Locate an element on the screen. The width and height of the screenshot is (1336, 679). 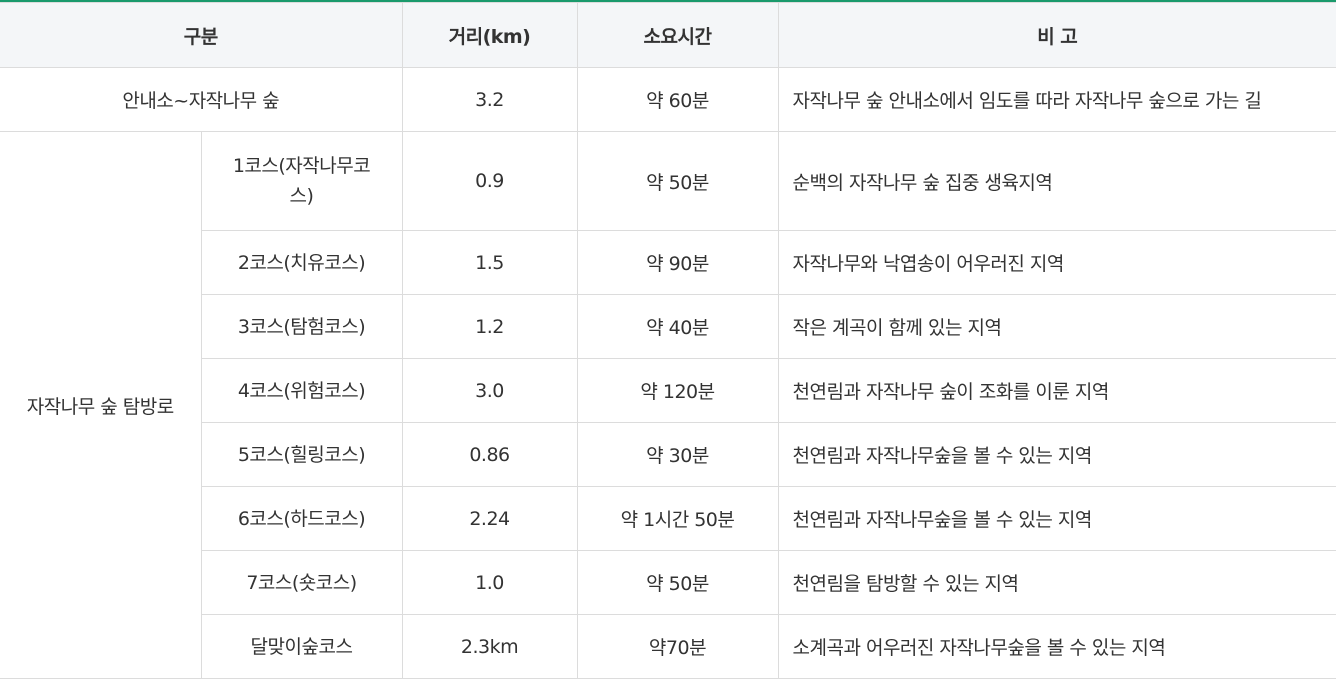
distance-cell: 2.24 is located at coordinates (489, 518).